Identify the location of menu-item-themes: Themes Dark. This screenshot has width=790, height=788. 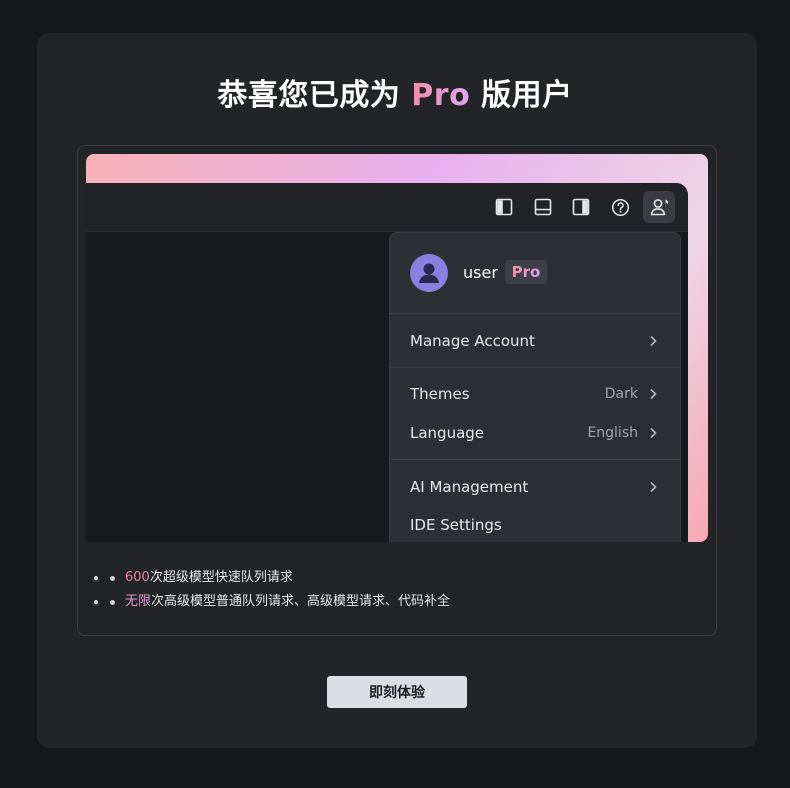
(535, 393).